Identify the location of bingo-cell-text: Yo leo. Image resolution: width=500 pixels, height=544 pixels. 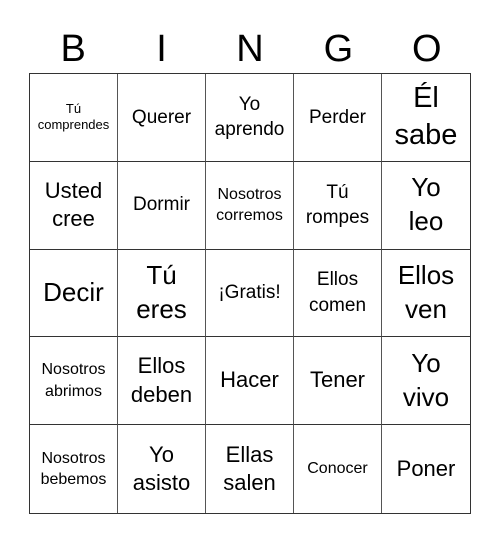
(426, 204).